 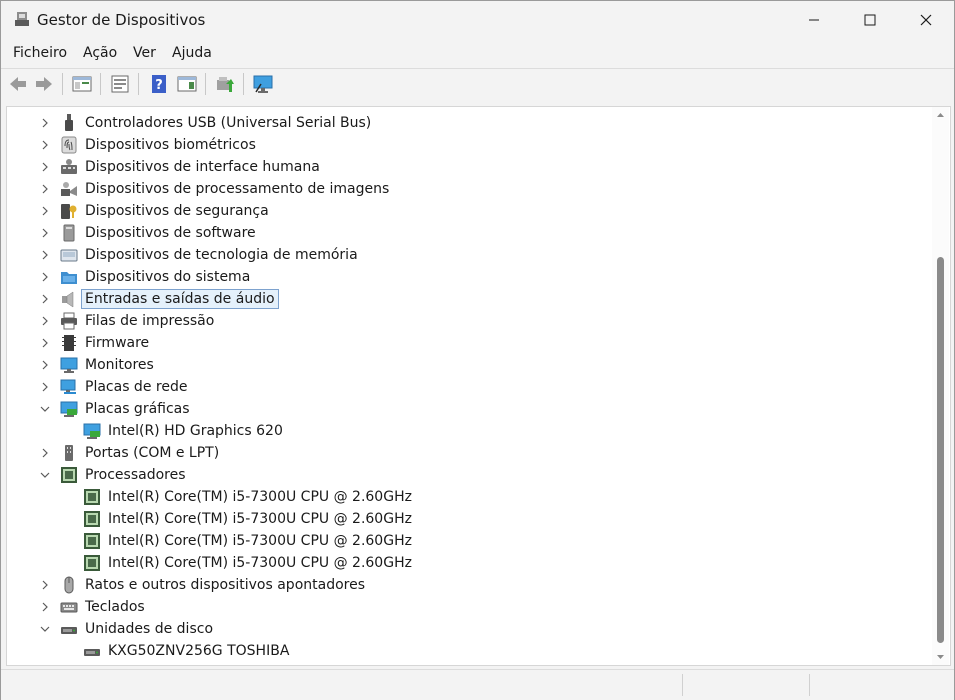 I want to click on toolbar-separator, so click(x=205, y=84).